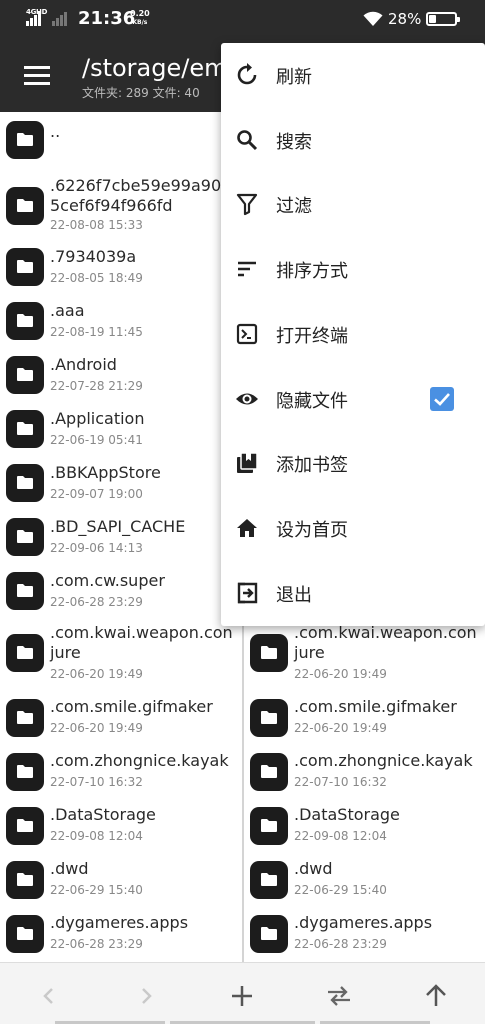  I want to click on file-name: .com.kwai.weapon.con, so click(385, 632).